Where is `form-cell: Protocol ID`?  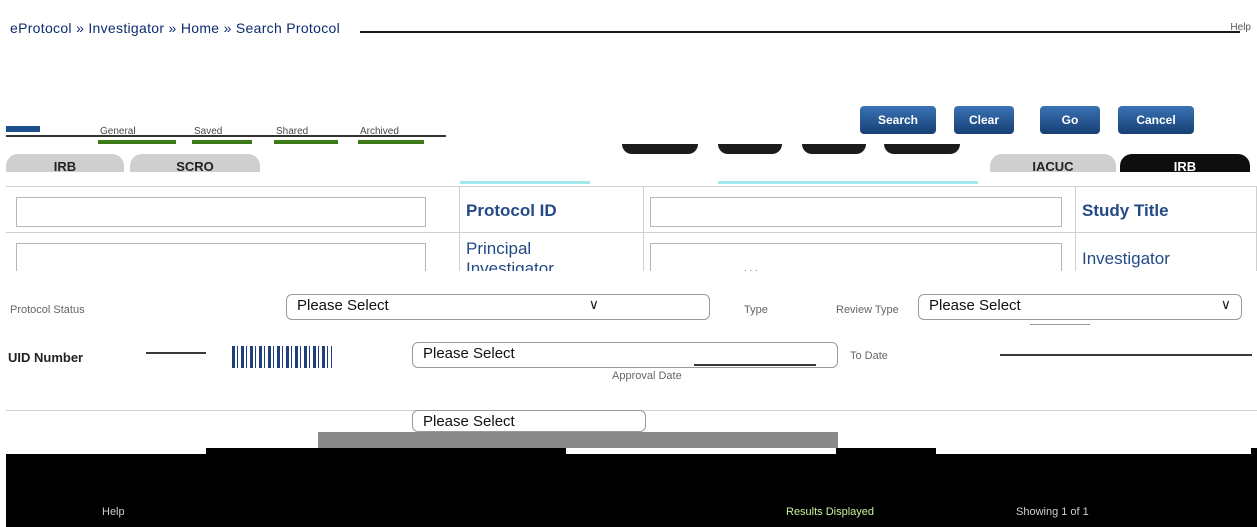
form-cell: Protocol ID is located at coordinates (552, 210).